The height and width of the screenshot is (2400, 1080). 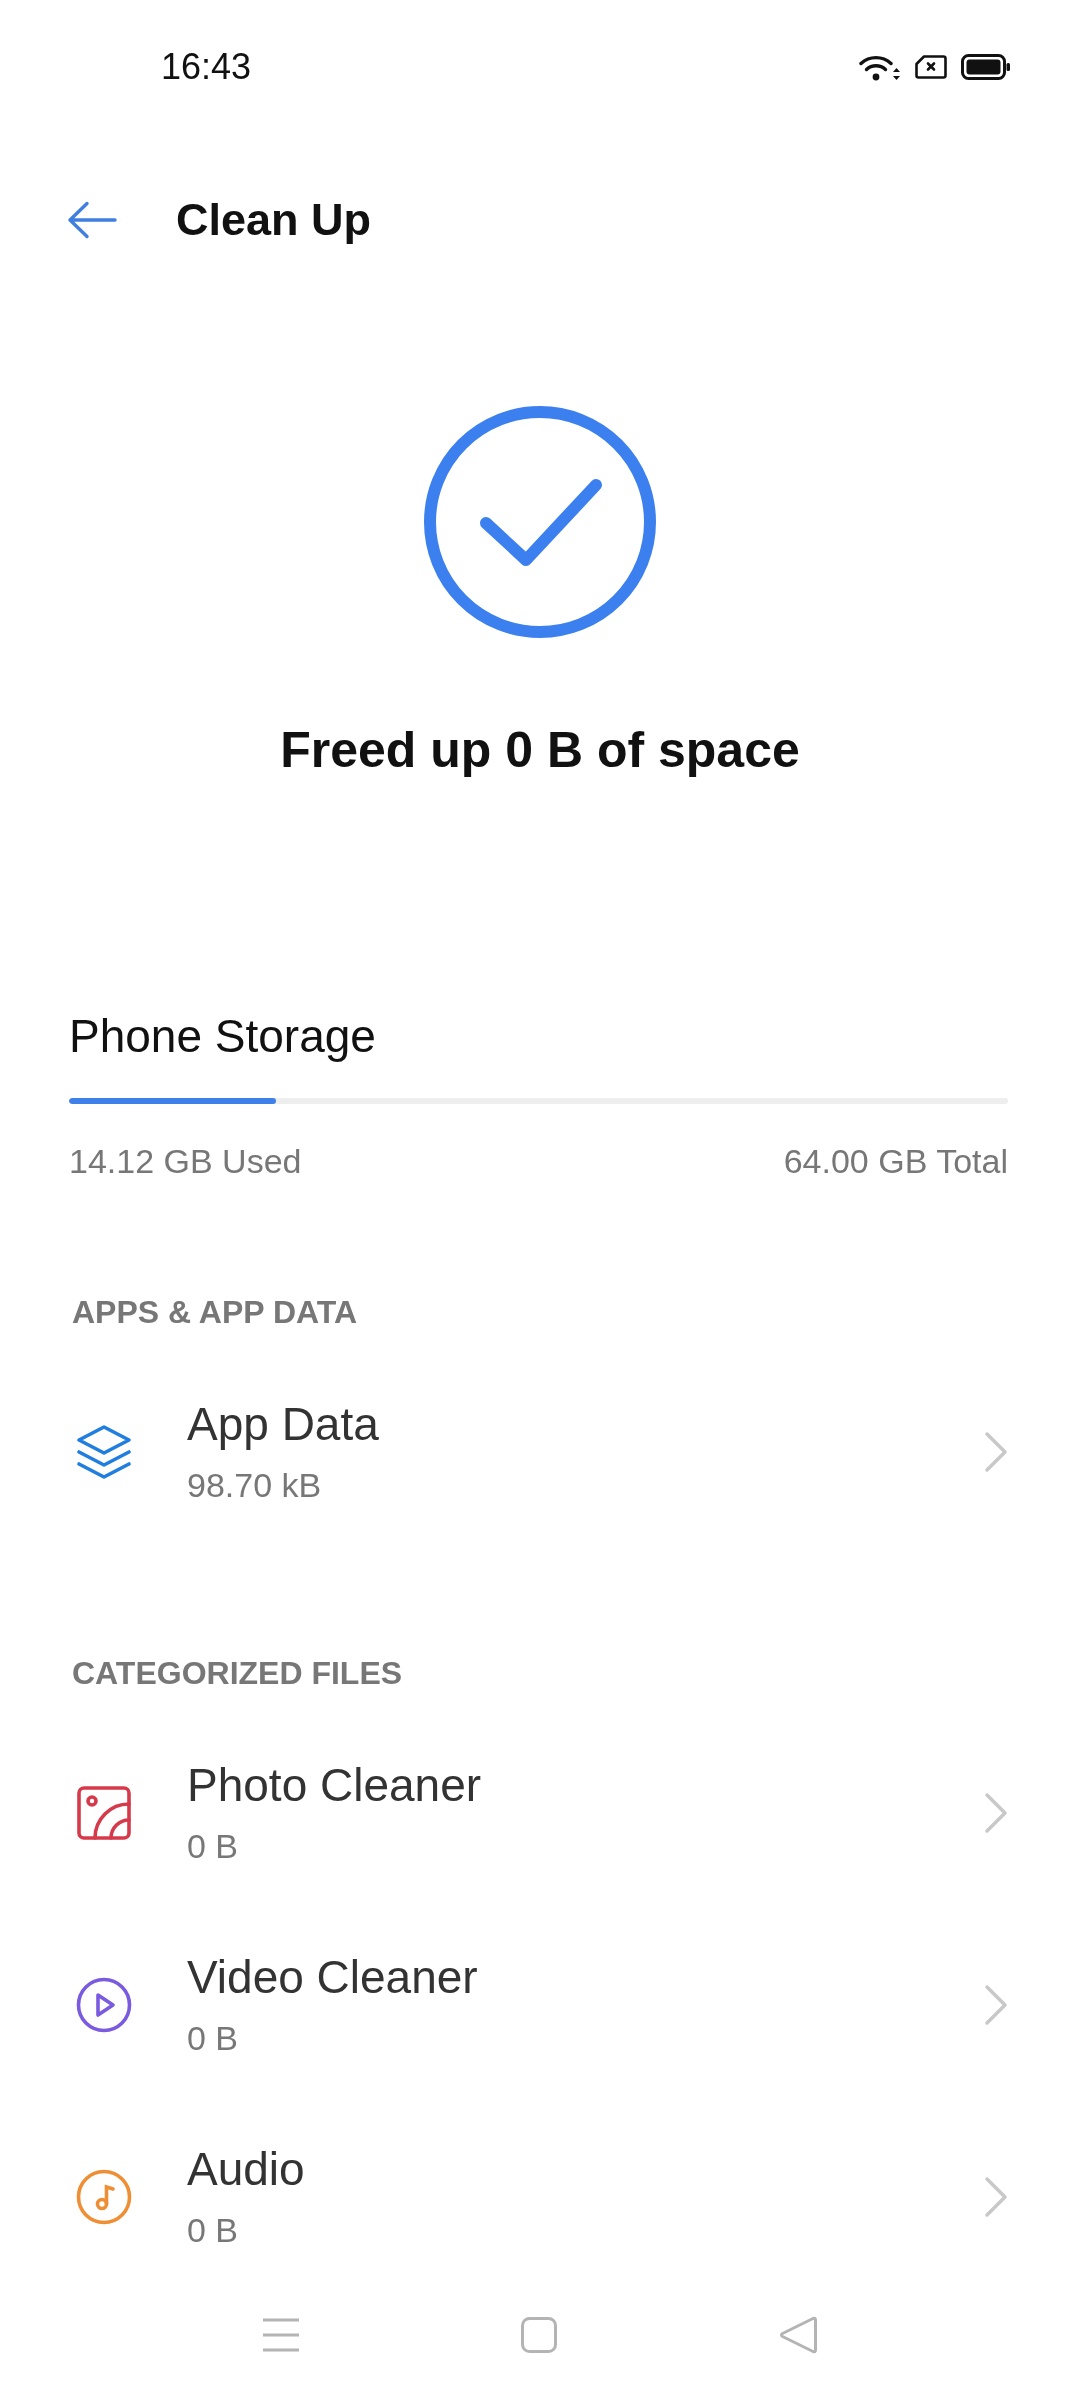 I want to click on category-title: Video Cleaner, so click(x=585, y=1977).